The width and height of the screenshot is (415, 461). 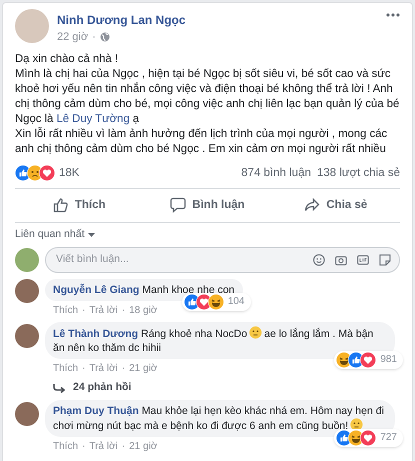 I want to click on reply-arrow-icon, so click(x=59, y=387).